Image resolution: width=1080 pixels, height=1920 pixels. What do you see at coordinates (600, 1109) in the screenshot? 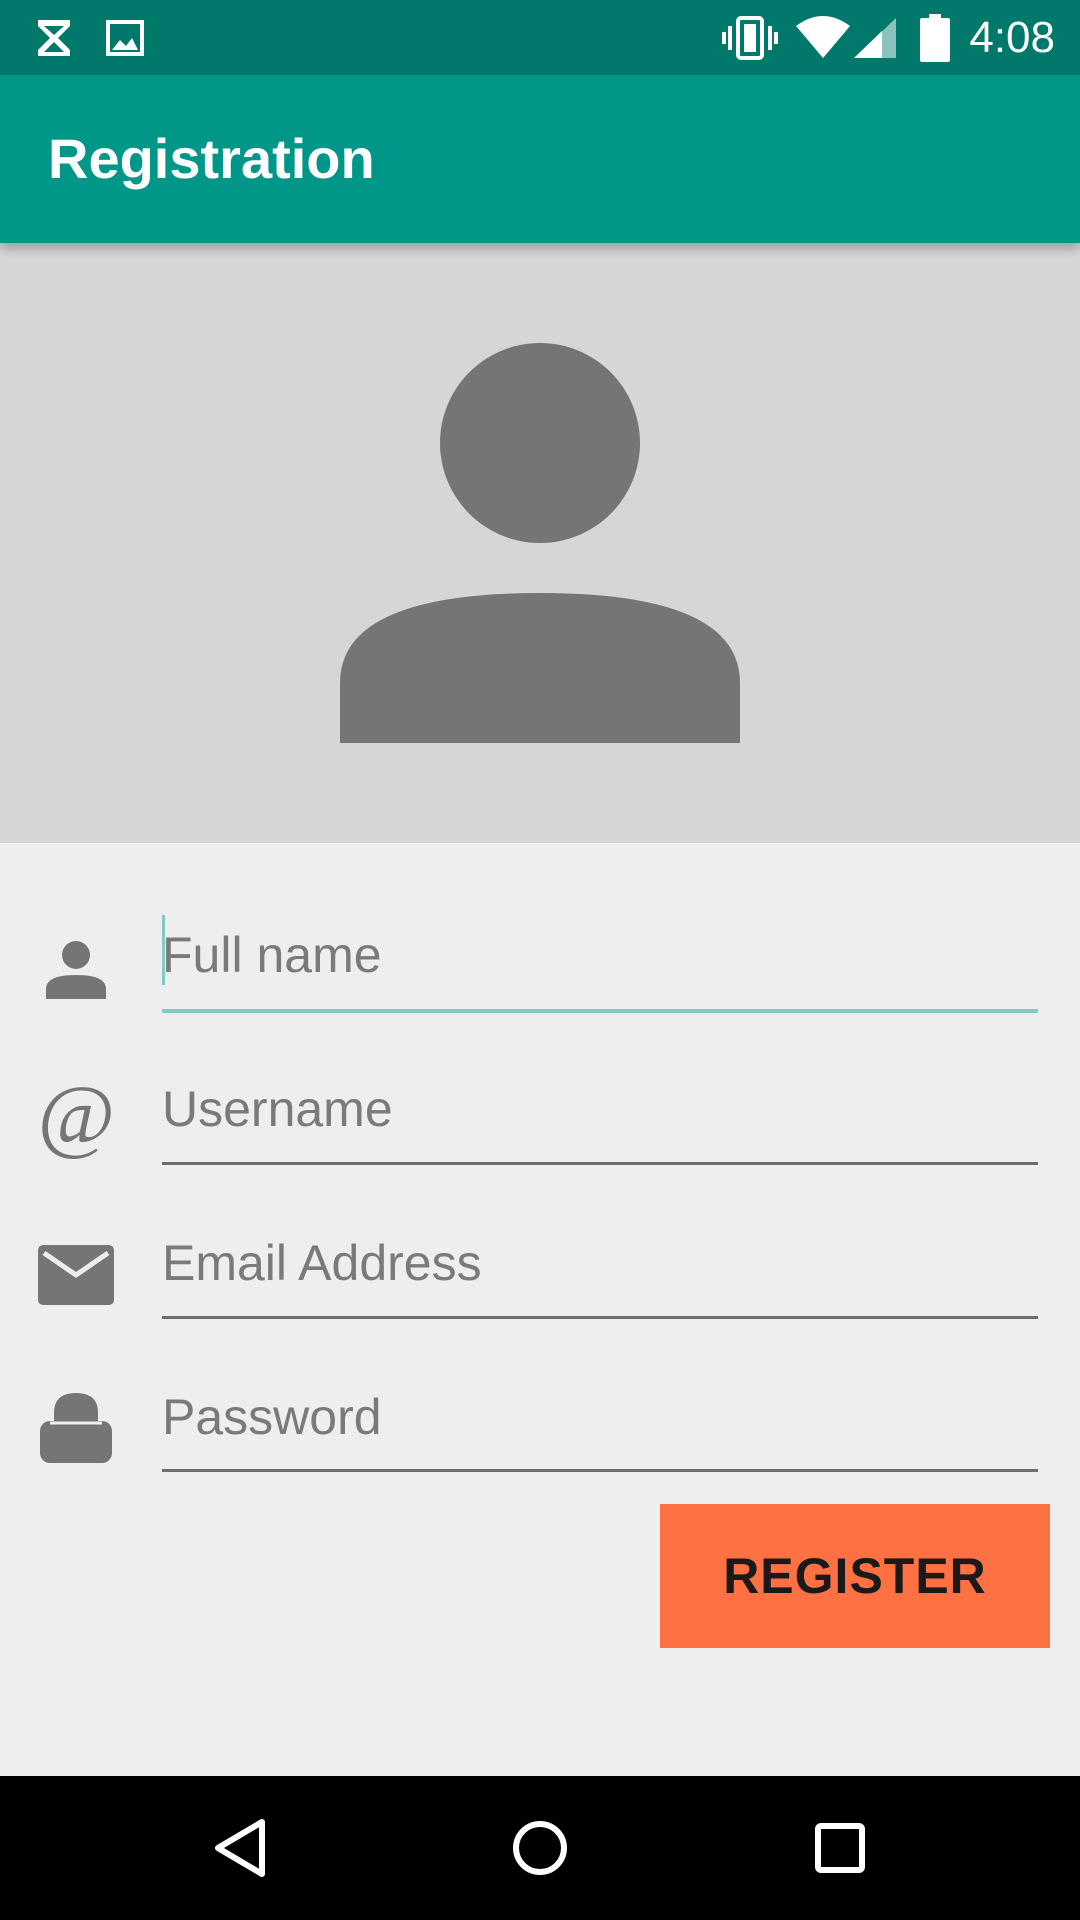
I see `username-input` at bounding box center [600, 1109].